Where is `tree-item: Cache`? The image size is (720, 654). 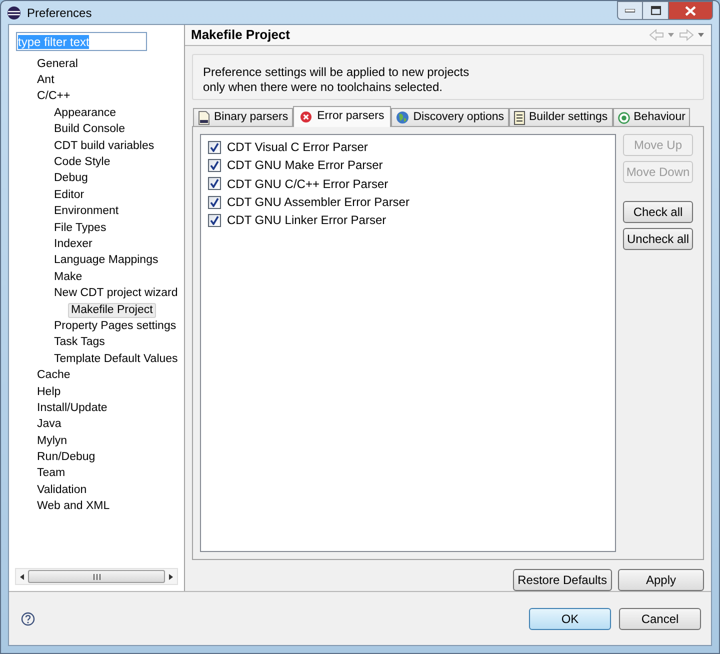 tree-item: Cache is located at coordinates (53, 375).